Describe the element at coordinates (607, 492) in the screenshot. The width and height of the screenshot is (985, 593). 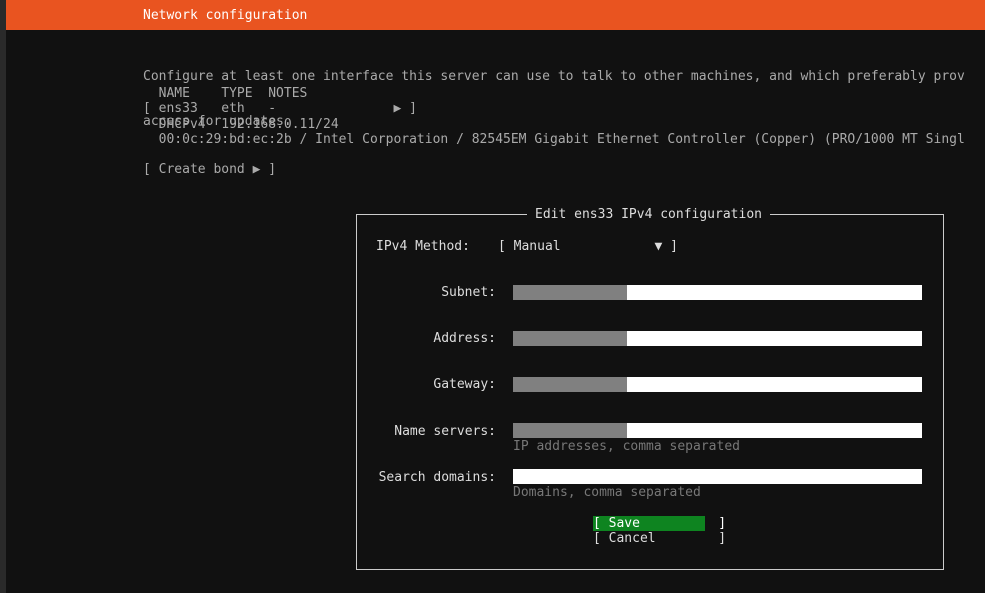
I see `search-domains-hint: Domains, comma separated` at that location.